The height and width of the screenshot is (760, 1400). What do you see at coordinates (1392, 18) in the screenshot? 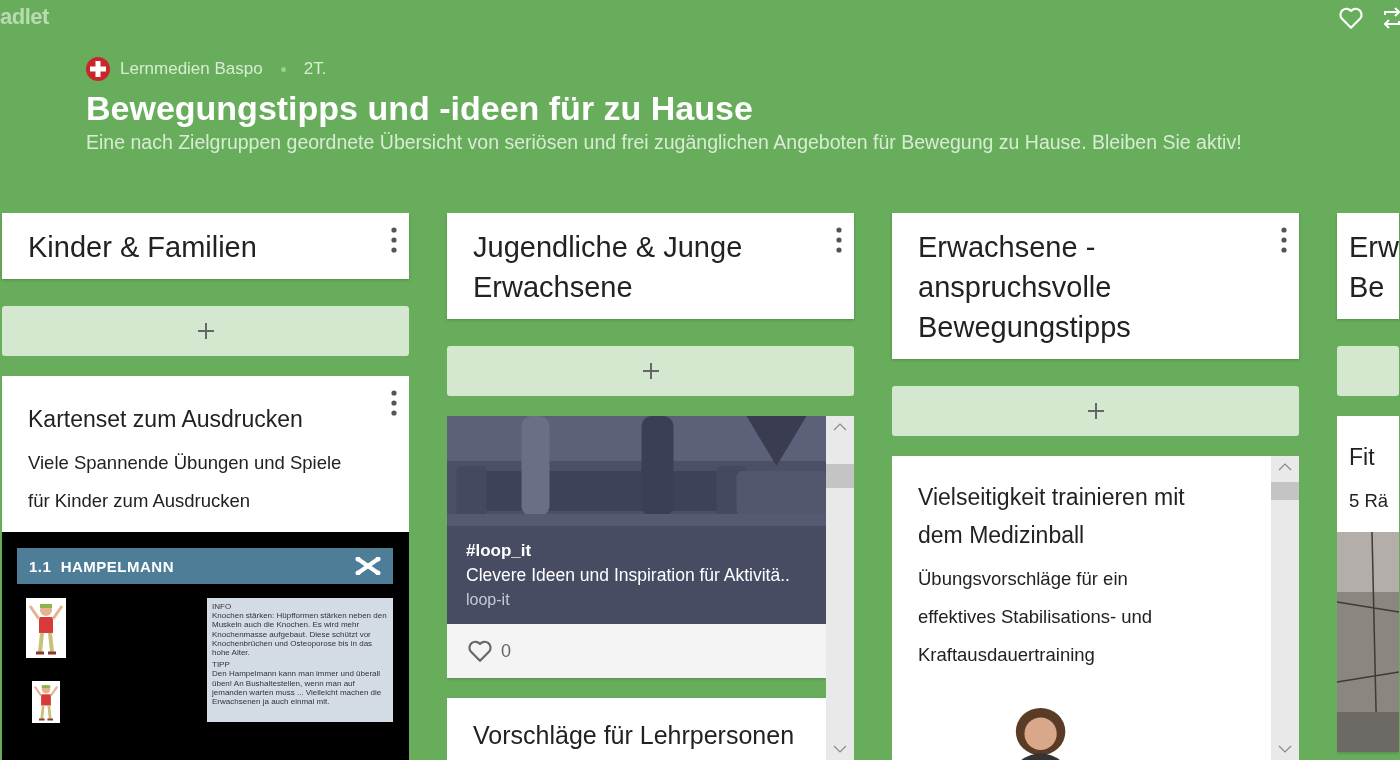
I see `repost-icon` at bounding box center [1392, 18].